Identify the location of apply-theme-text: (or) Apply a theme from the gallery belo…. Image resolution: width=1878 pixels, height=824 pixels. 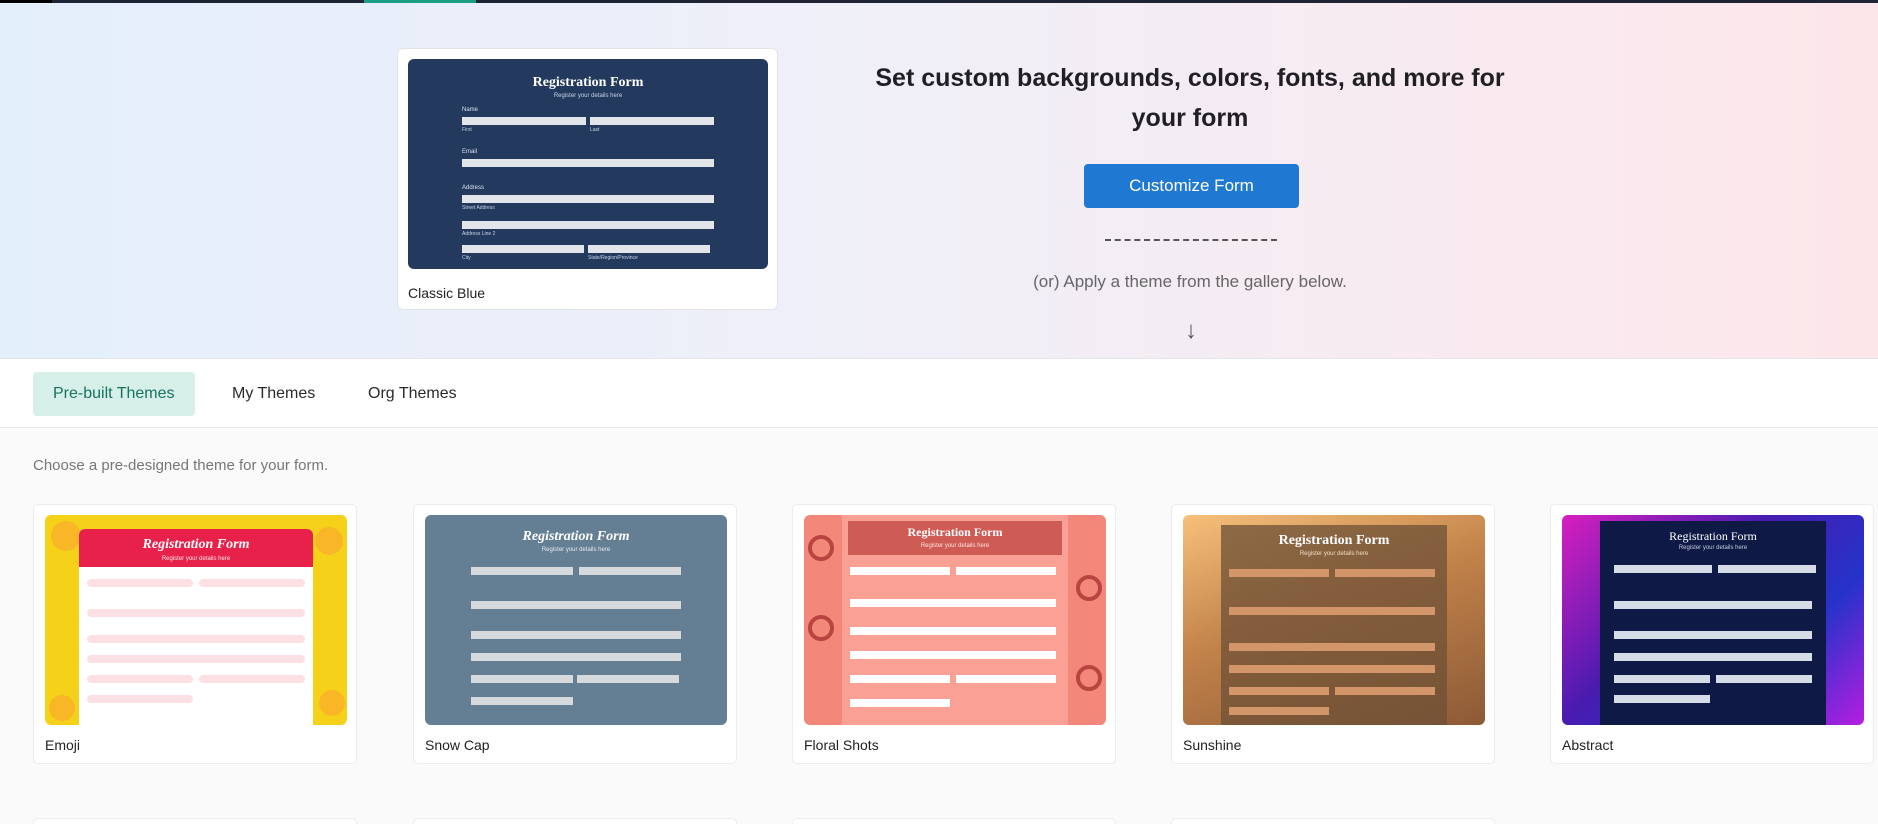
(1190, 281).